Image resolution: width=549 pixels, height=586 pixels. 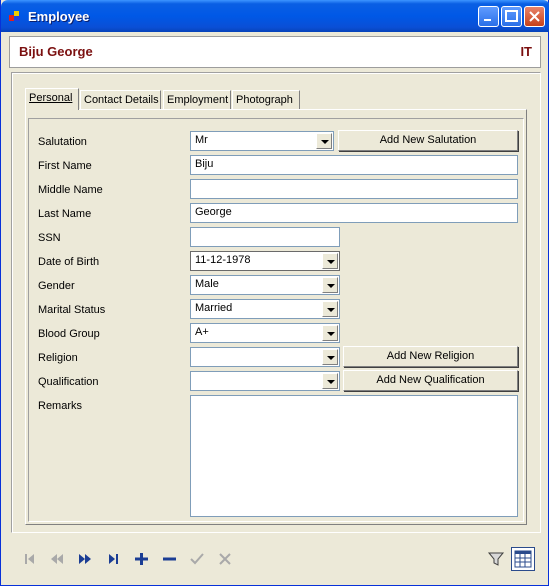 What do you see at coordinates (201, 140) in the screenshot?
I see `salutation-value: Mr` at bounding box center [201, 140].